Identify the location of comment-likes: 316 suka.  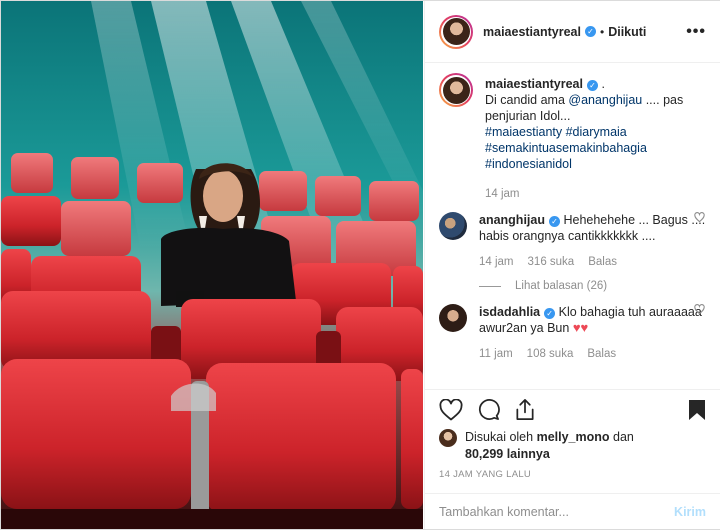
(551, 262).